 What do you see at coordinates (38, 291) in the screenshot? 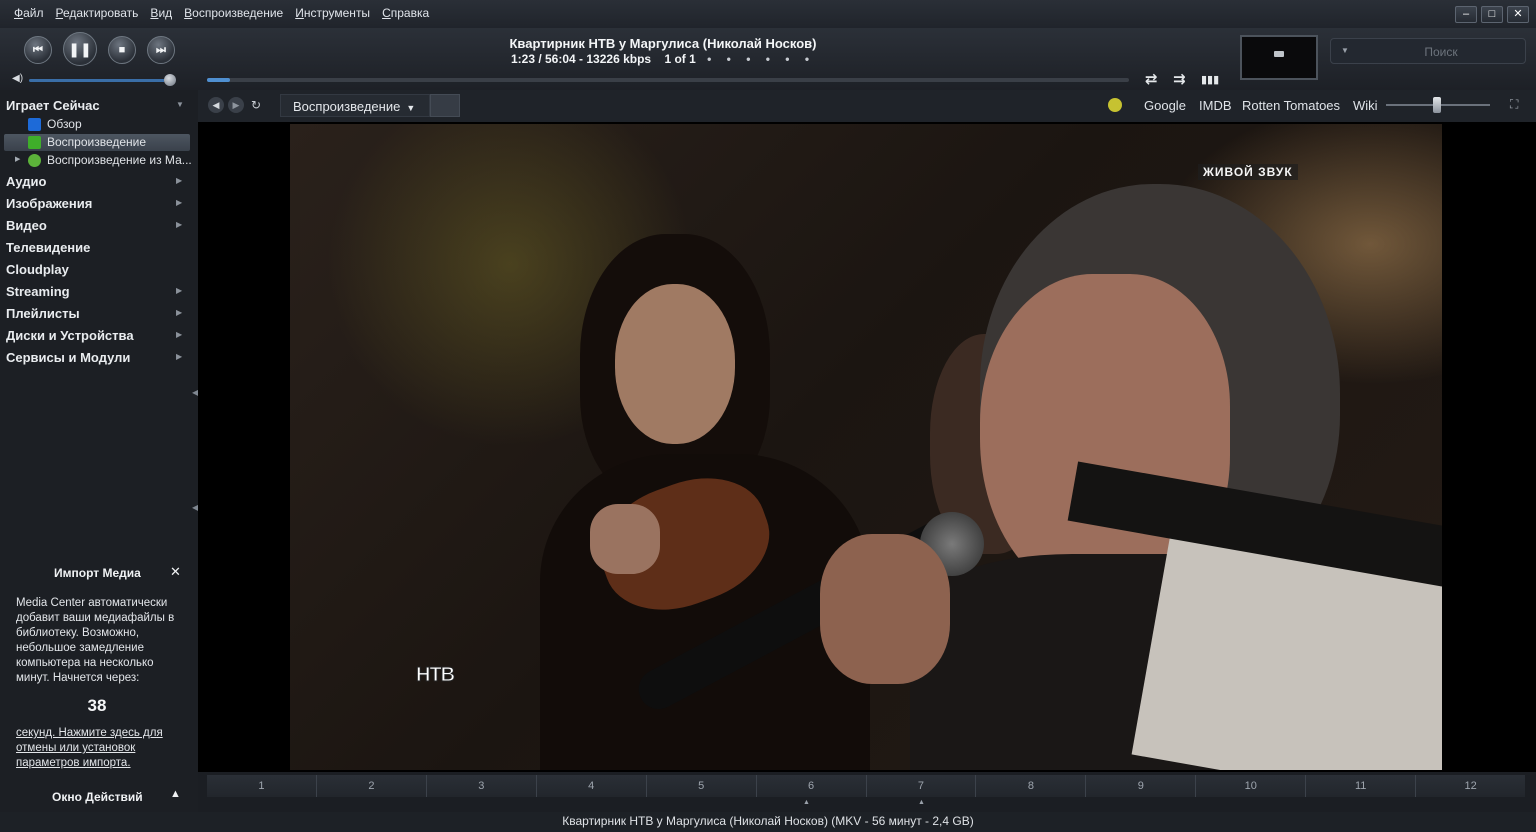
I see `tree-streaming: Streaming` at bounding box center [38, 291].